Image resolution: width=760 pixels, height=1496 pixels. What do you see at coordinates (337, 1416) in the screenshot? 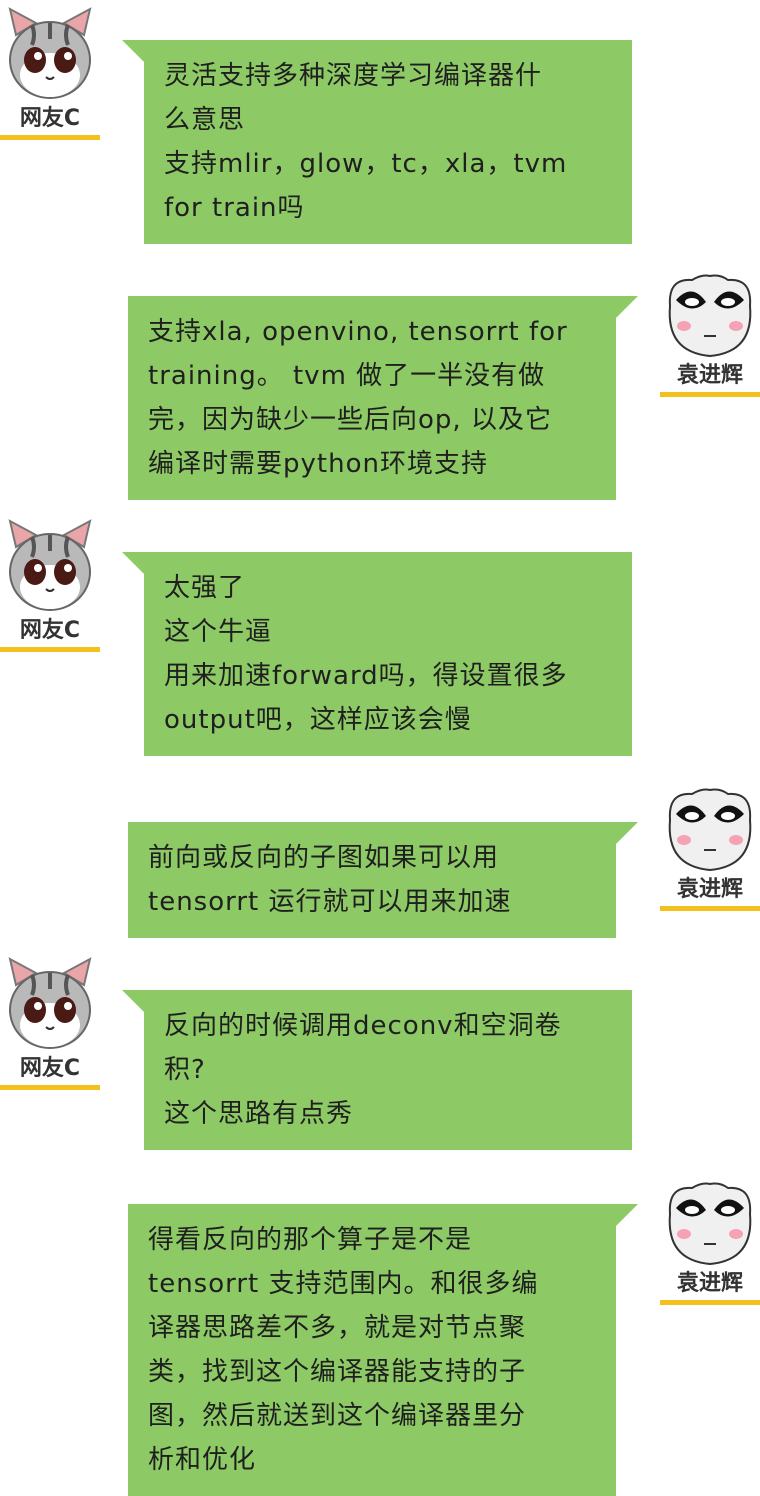
I see `message-text: 图，然后就送到这个编译器里分` at bounding box center [337, 1416].